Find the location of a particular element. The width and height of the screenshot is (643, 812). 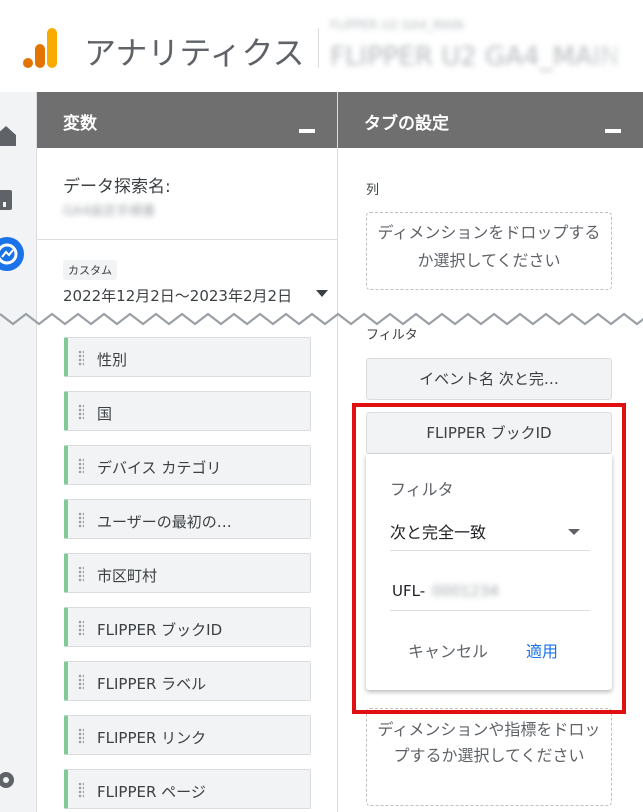

app-title: アナリティクス is located at coordinates (194, 53).